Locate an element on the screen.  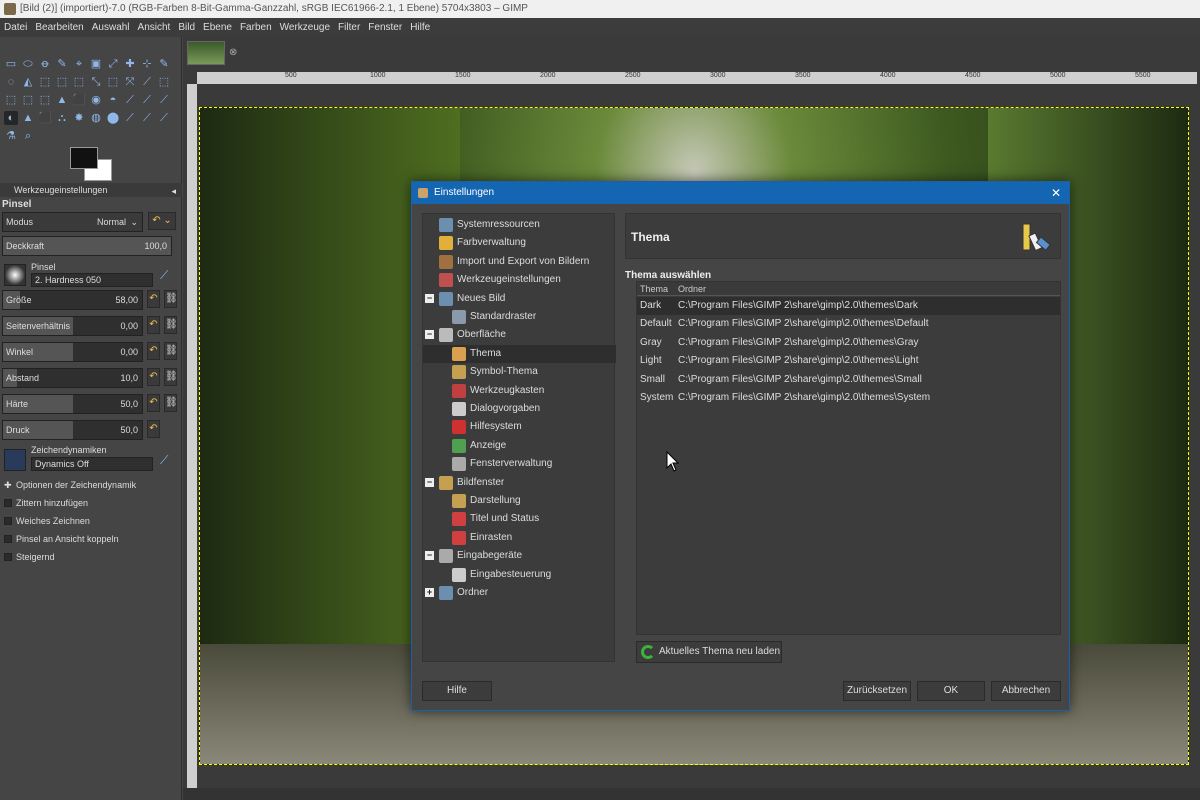
slider-4: Härte 50,0 is located at coordinates (72, 404).